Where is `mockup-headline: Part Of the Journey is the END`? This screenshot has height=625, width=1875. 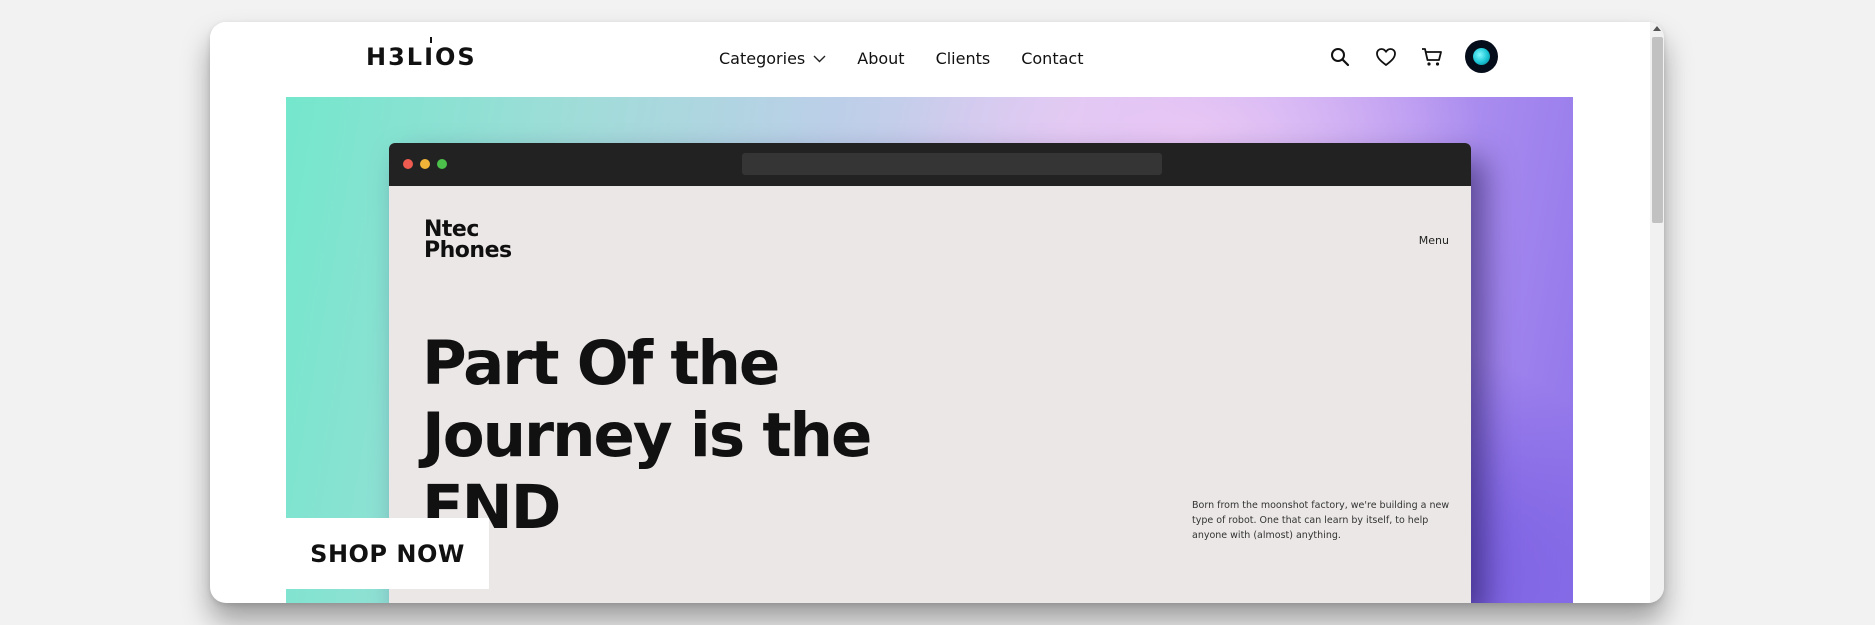
mockup-headline: Part Of the Journey is the END is located at coordinates (702, 436).